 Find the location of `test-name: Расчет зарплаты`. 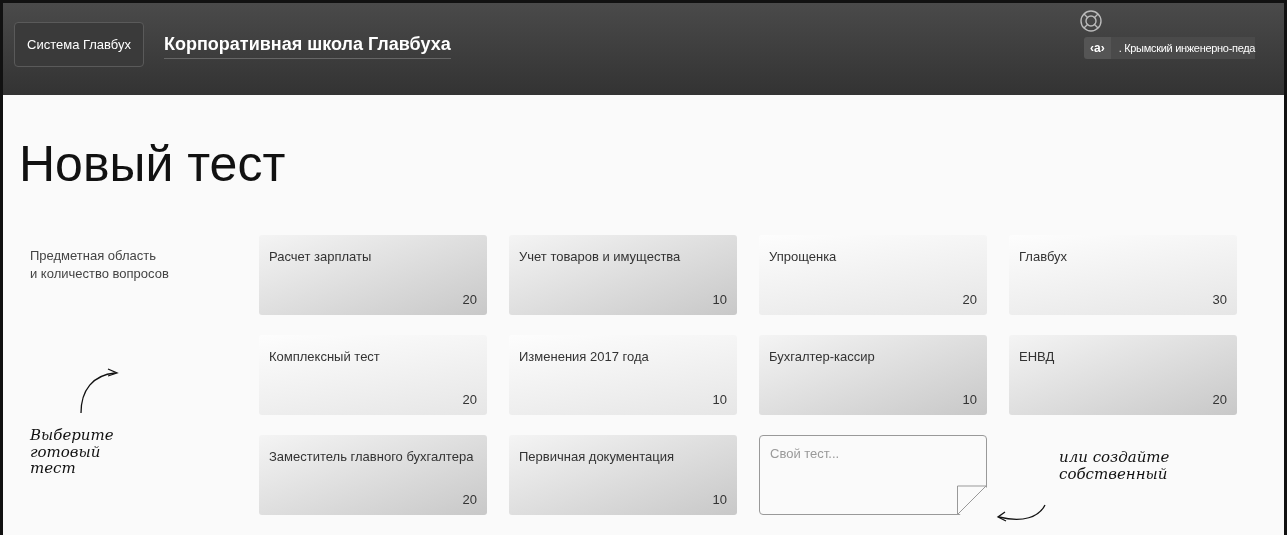

test-name: Расчет зарплаты is located at coordinates (321, 257).